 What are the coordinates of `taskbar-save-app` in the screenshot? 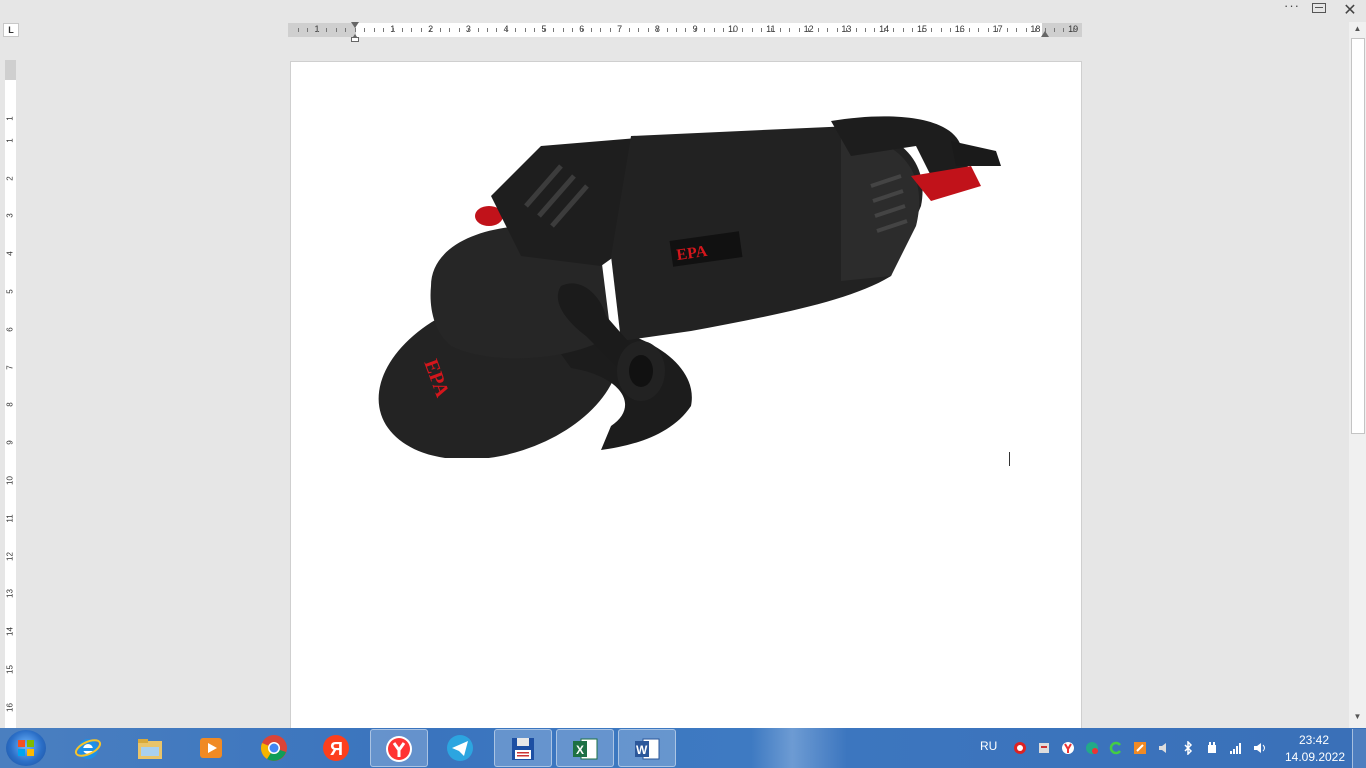 It's located at (523, 748).